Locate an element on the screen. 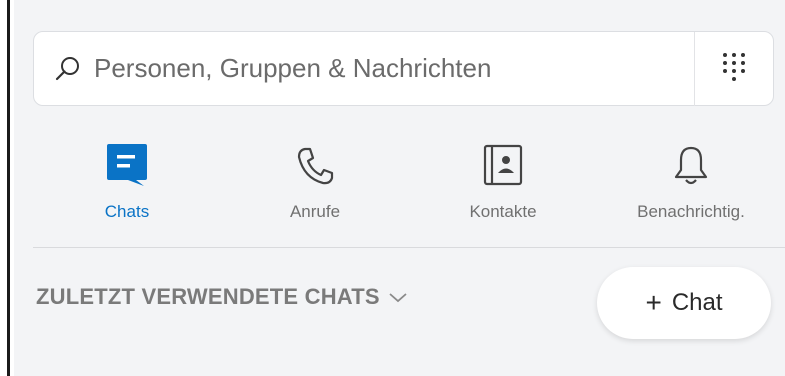  dialpad-button is located at coordinates (734, 68).